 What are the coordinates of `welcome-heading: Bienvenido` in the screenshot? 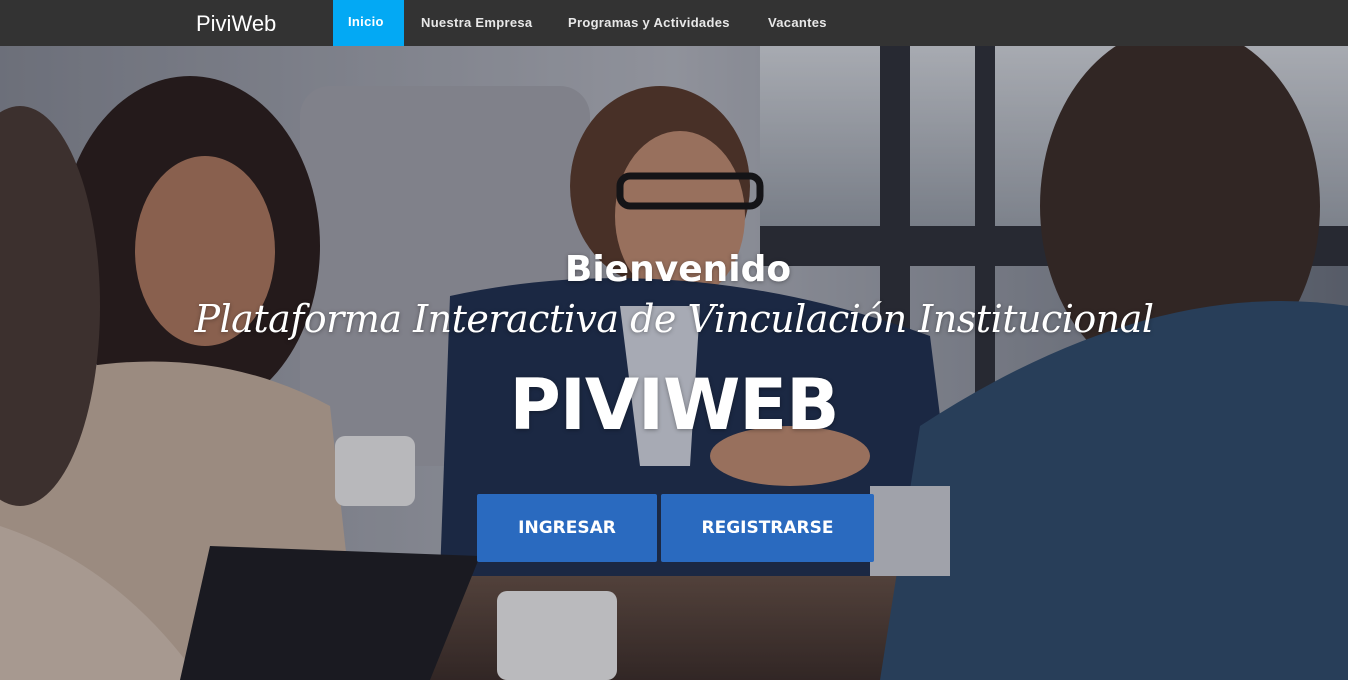 It's located at (678, 269).